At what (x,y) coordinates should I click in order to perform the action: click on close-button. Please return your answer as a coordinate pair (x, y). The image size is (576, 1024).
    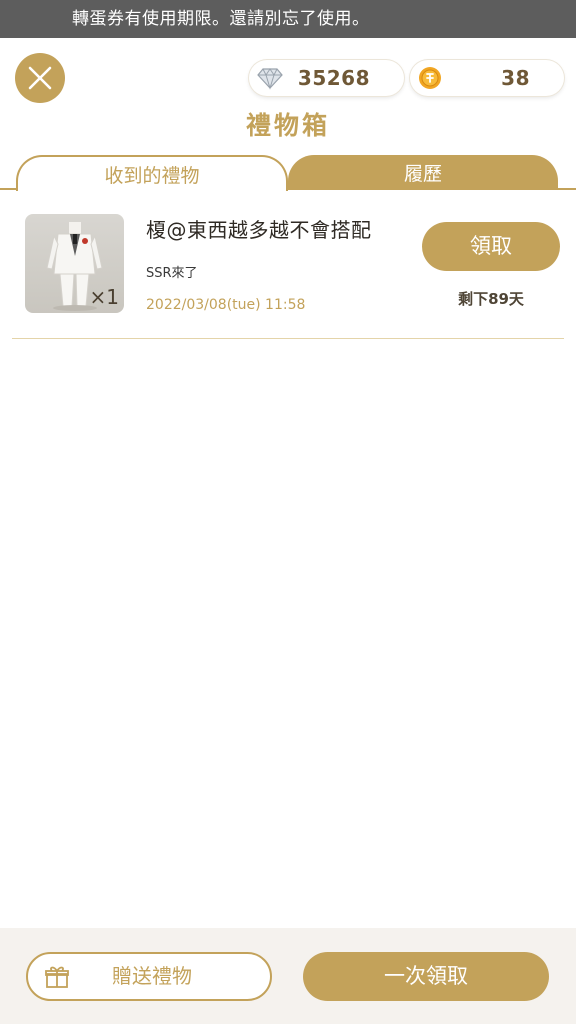
    Looking at the image, I should click on (40, 78).